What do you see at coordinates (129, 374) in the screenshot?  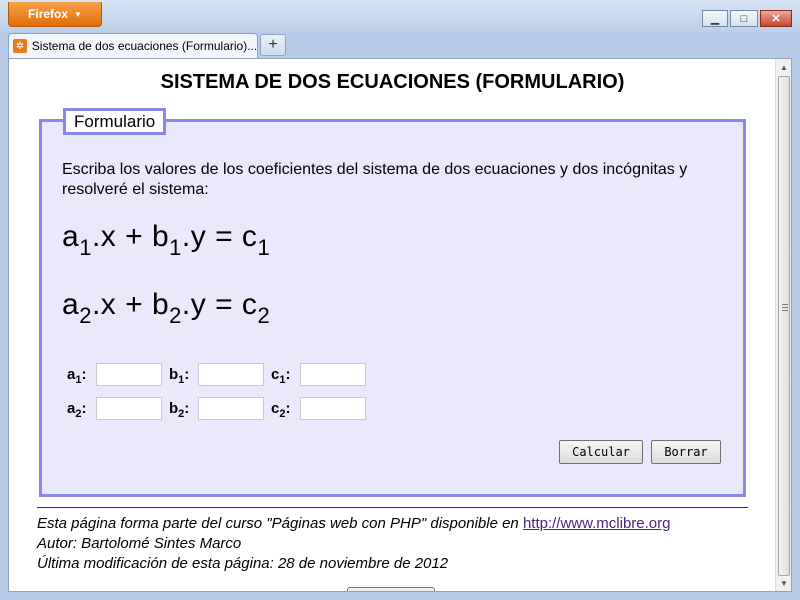 I see `input-a1` at bounding box center [129, 374].